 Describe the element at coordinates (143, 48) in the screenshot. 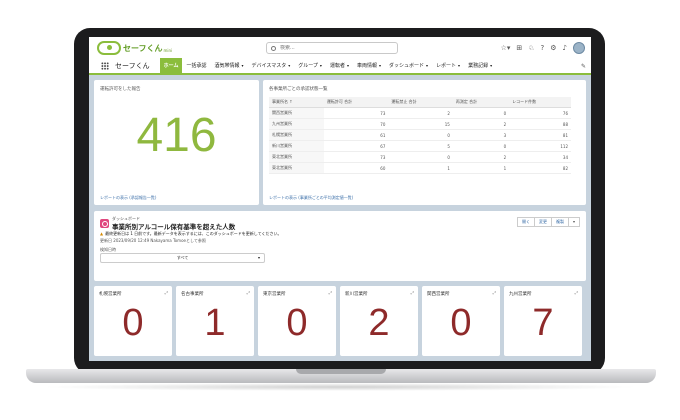

I see `logo-text: セーフくん` at that location.